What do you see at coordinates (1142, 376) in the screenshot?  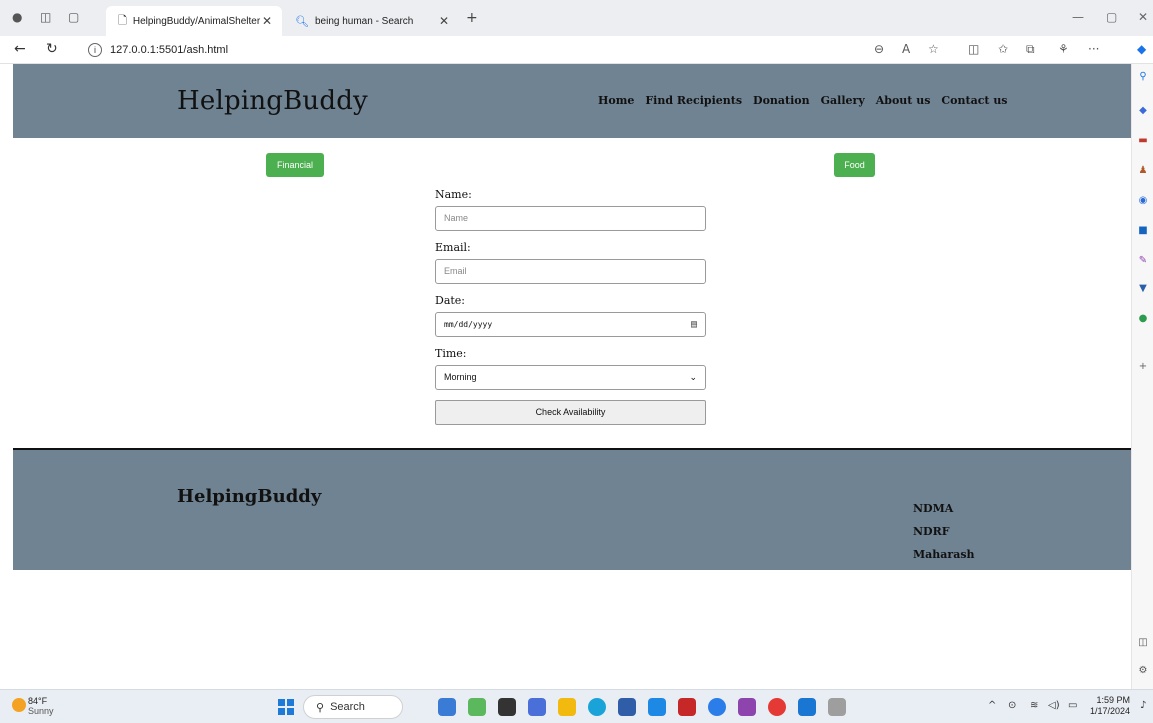 I see `browser-sidebar: ⚲ ◆ ▬ ♟ ◉ ■ ✎ ▼ ● + ◫ ⚙` at bounding box center [1142, 376].